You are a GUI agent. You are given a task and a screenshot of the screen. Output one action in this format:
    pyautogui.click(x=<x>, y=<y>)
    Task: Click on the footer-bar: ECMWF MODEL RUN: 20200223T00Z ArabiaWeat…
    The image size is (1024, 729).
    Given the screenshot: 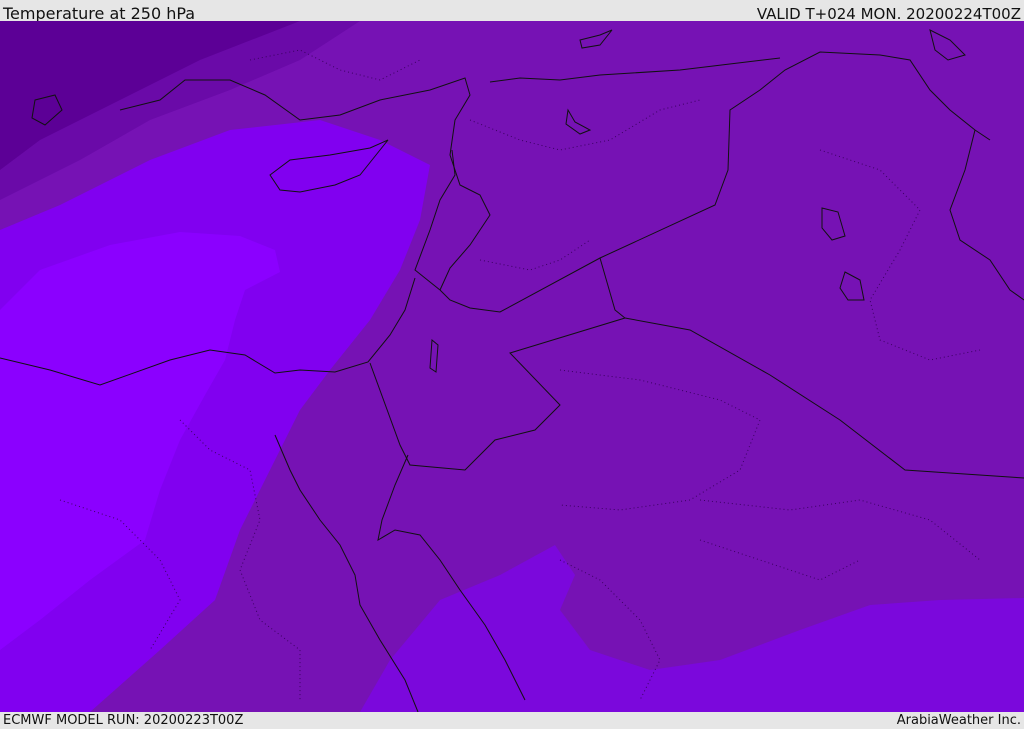 What is the action you would take?
    pyautogui.click(x=512, y=720)
    